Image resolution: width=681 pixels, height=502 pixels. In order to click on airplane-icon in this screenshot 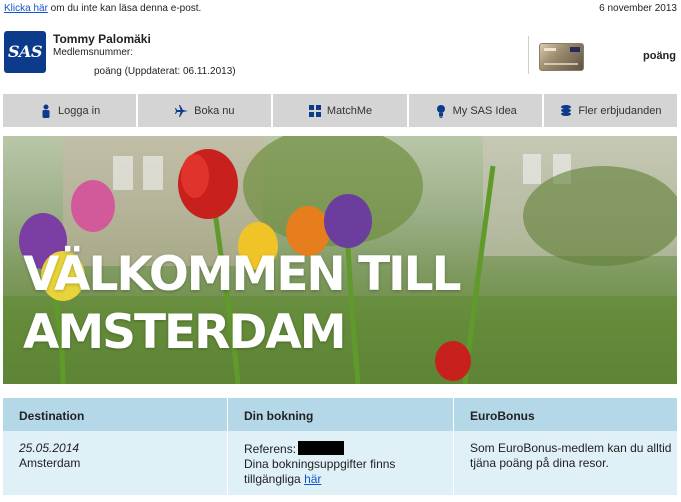, I will do `click(182, 110)`.